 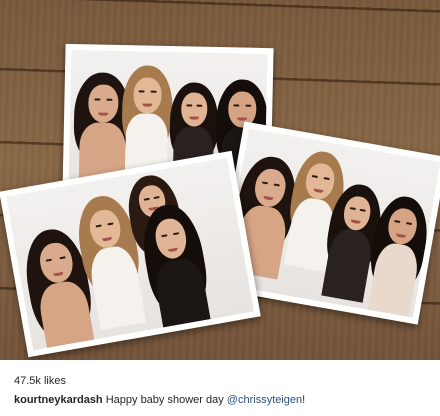 I want to click on likes-count: 47.5k likes, so click(x=40, y=381).